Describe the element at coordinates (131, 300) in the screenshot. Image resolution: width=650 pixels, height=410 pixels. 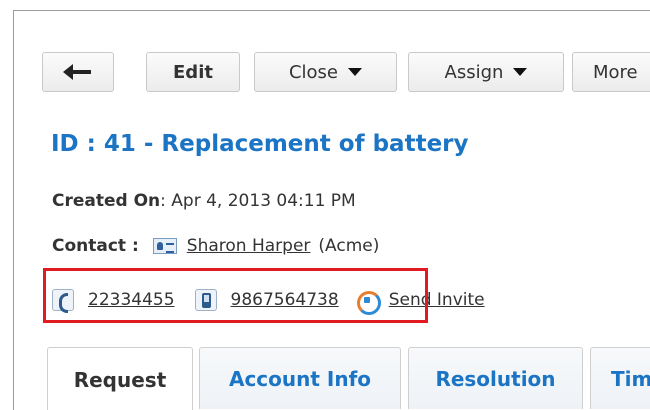
I see `phone-number-link: 22334455` at that location.